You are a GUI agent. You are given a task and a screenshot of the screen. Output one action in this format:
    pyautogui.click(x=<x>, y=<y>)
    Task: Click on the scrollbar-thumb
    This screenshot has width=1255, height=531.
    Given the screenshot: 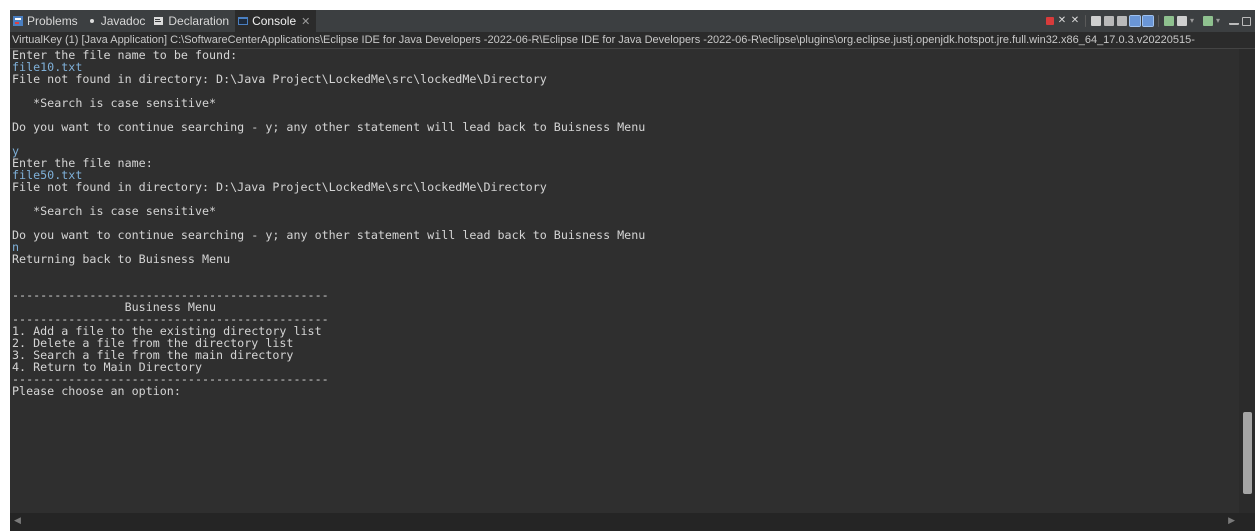 What is the action you would take?
    pyautogui.click(x=1247, y=453)
    